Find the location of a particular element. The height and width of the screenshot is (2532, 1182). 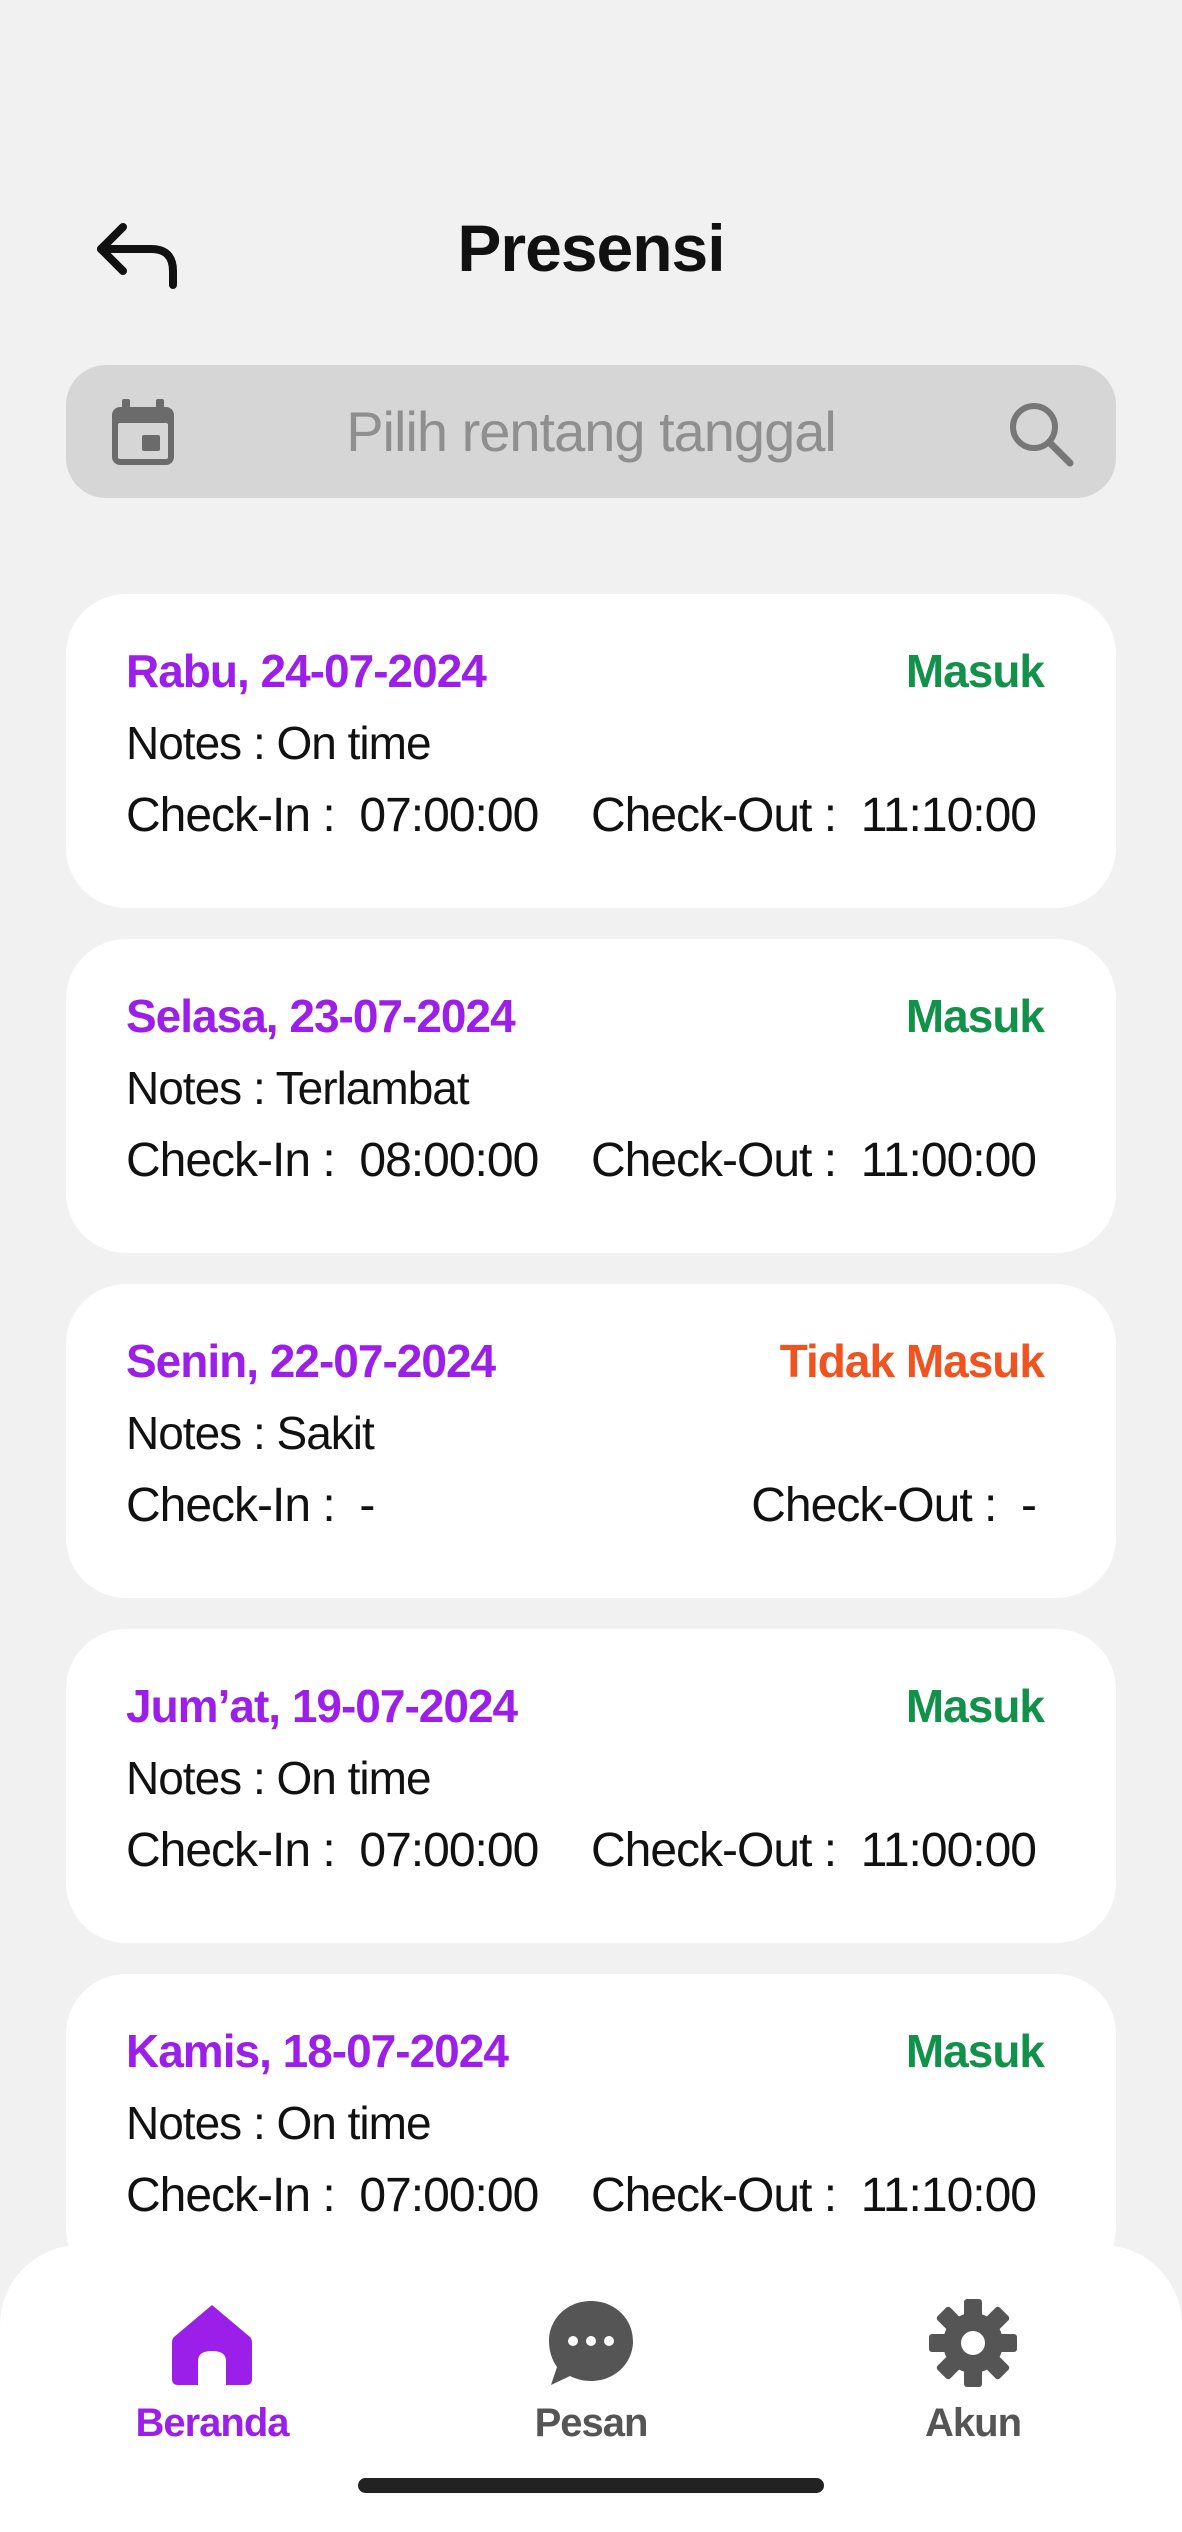

attendance-date: Selasa, 23-07-2024 is located at coordinates (321, 1016).